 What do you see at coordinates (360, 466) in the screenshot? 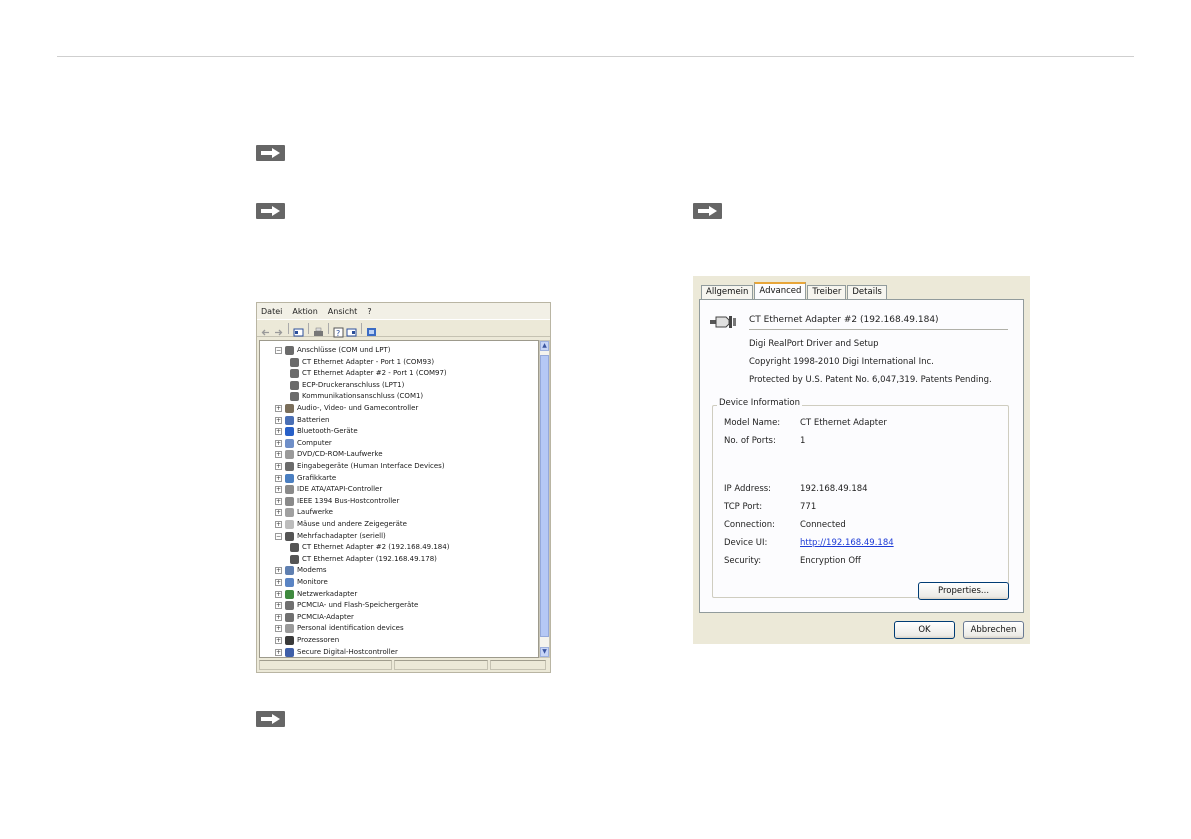
I see `tree-category: + Eingabegeräte (Human Interface Devices)` at bounding box center [360, 466].